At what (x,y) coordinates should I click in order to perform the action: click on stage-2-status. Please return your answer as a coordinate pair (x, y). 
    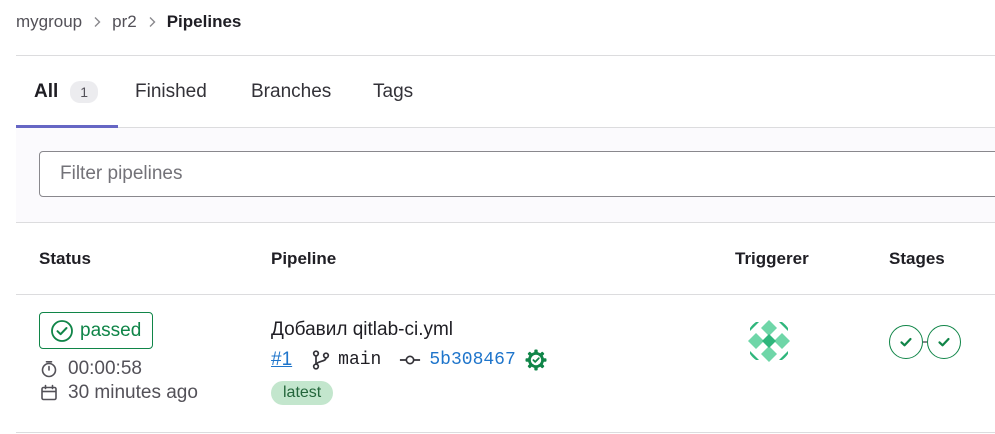
    Looking at the image, I should click on (944, 342).